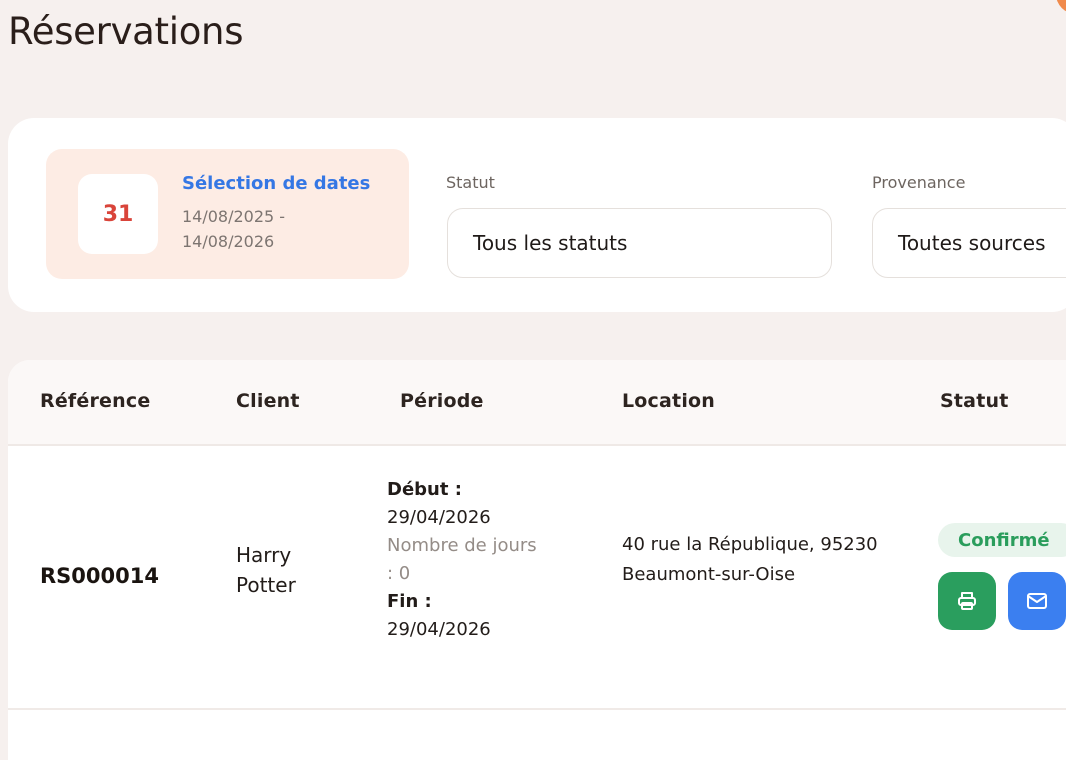  I want to click on reservation-reference: RS000014, so click(99, 576).